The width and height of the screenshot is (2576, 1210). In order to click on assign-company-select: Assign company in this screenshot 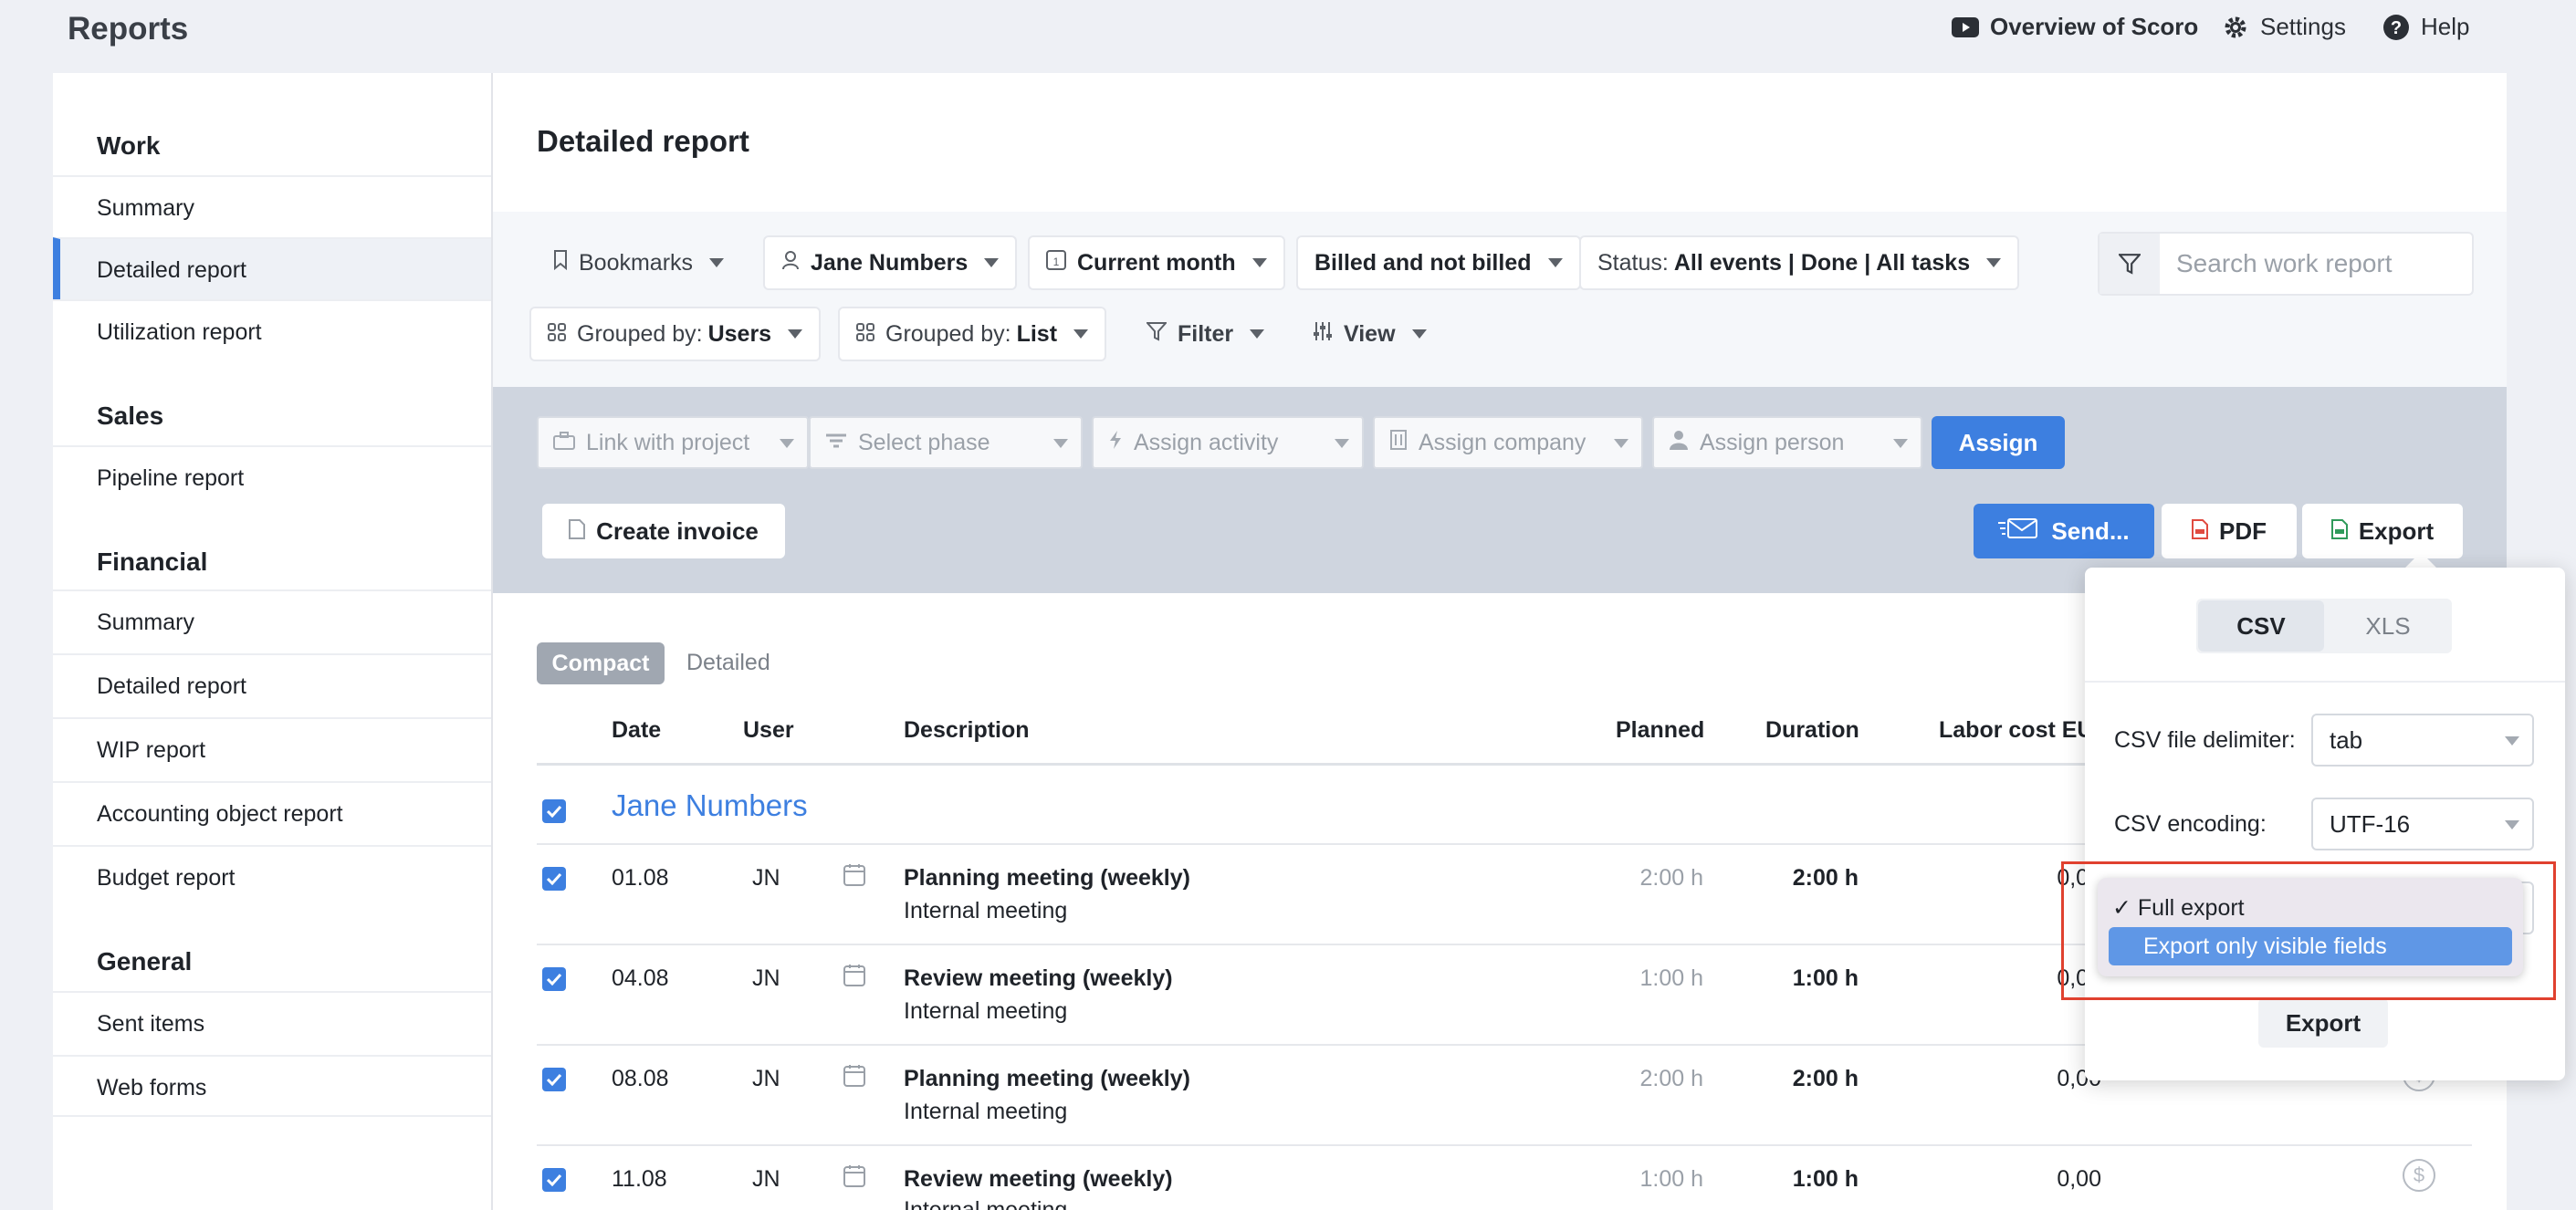, I will do `click(1508, 442)`.